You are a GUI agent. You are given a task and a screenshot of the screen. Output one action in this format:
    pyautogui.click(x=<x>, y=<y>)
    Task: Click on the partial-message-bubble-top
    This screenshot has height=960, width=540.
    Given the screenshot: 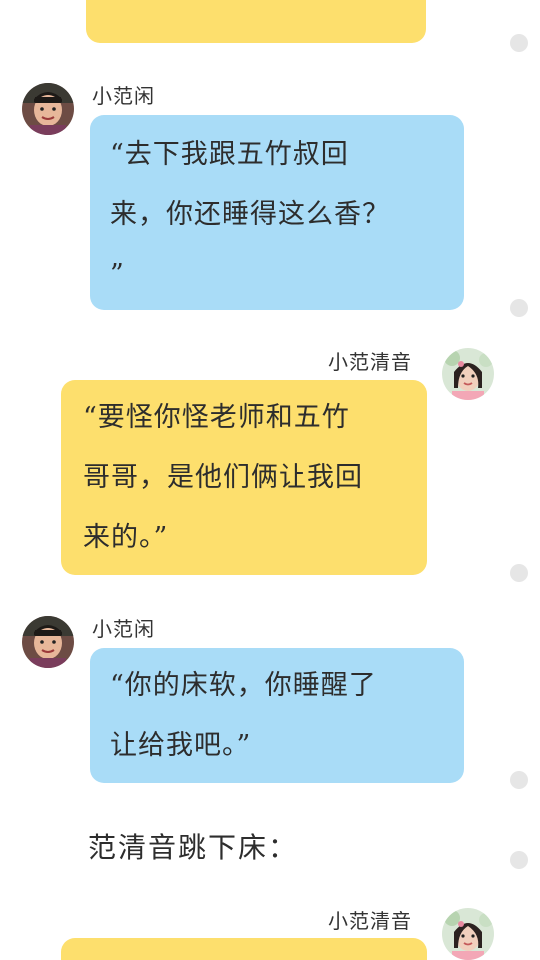 What is the action you would take?
    pyautogui.click(x=256, y=21)
    